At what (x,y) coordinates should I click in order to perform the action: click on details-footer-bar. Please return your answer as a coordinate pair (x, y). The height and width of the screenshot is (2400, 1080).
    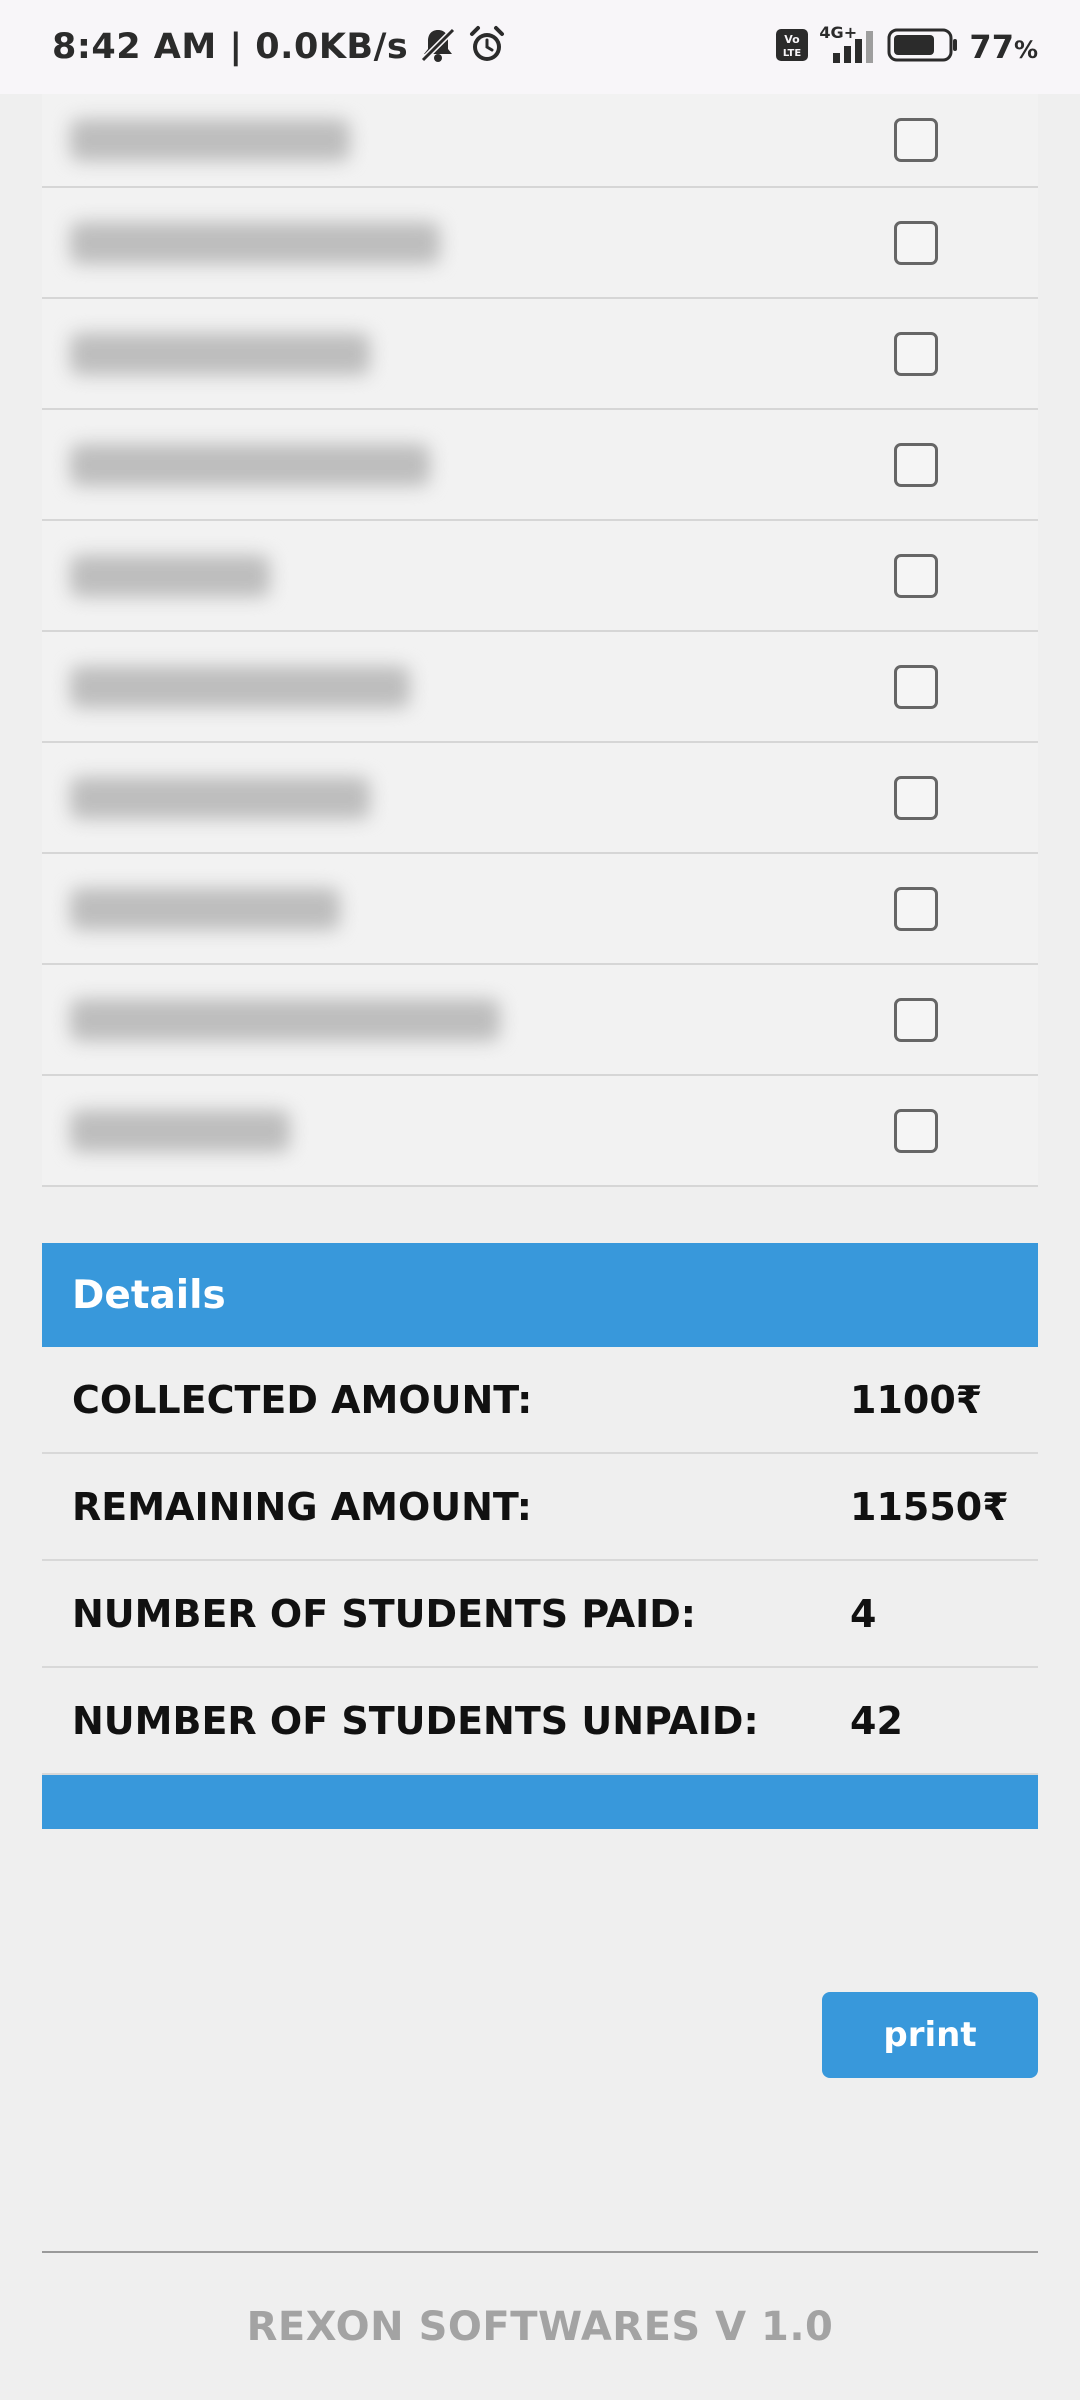
    Looking at the image, I should click on (540, 1802).